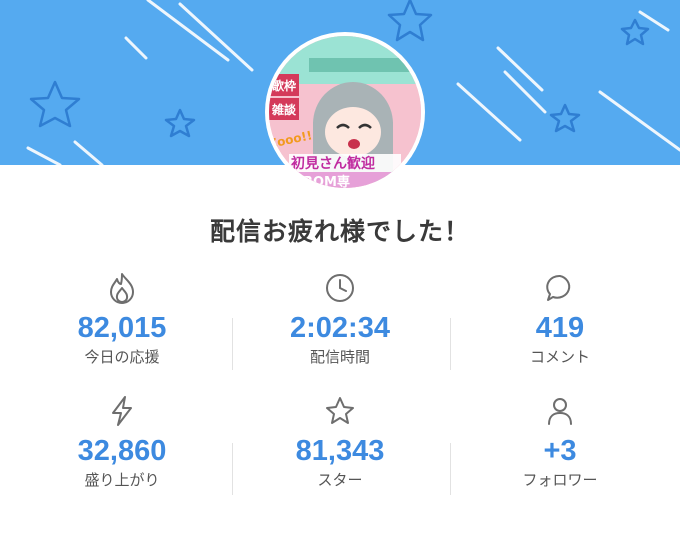 The image size is (680, 541). What do you see at coordinates (340, 451) in the screenshot?
I see `stat-value: 81,343` at bounding box center [340, 451].